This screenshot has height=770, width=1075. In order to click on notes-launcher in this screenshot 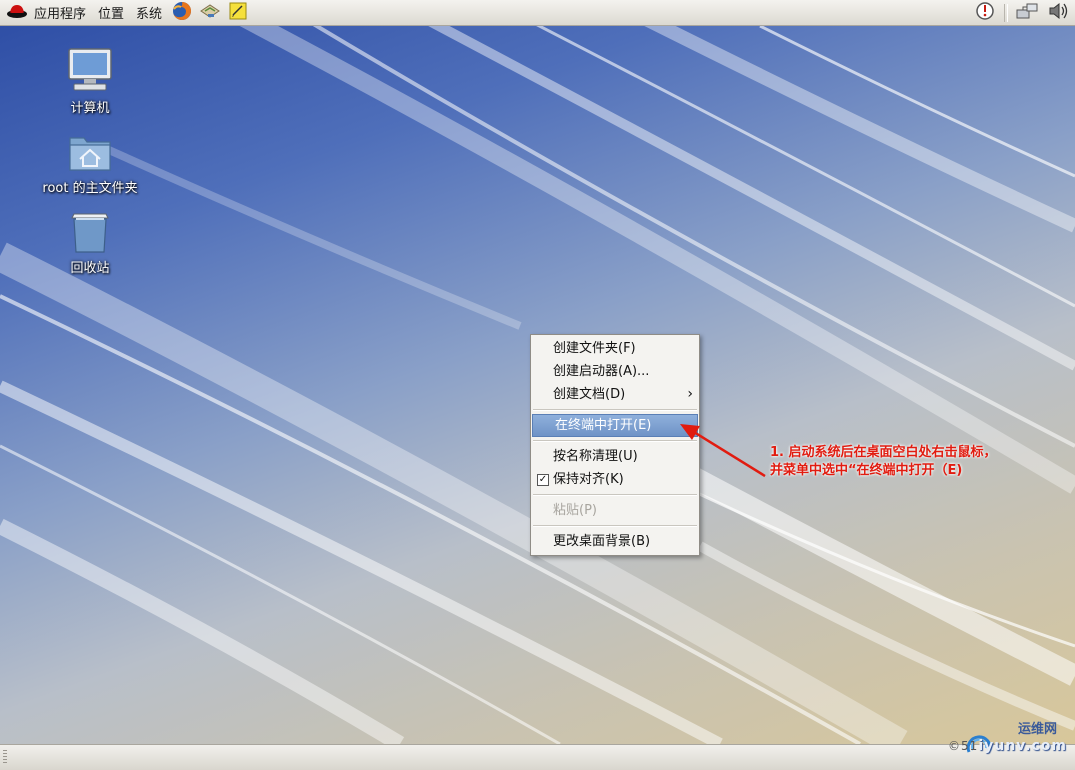, I will do `click(238, 13)`.